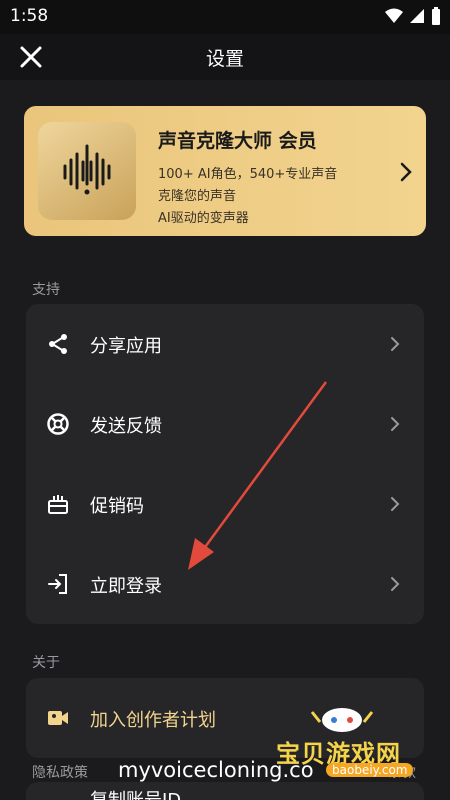 The width and height of the screenshot is (450, 800). What do you see at coordinates (135, 793) in the screenshot?
I see `copy-account-id-label: 复制账号ID` at bounding box center [135, 793].